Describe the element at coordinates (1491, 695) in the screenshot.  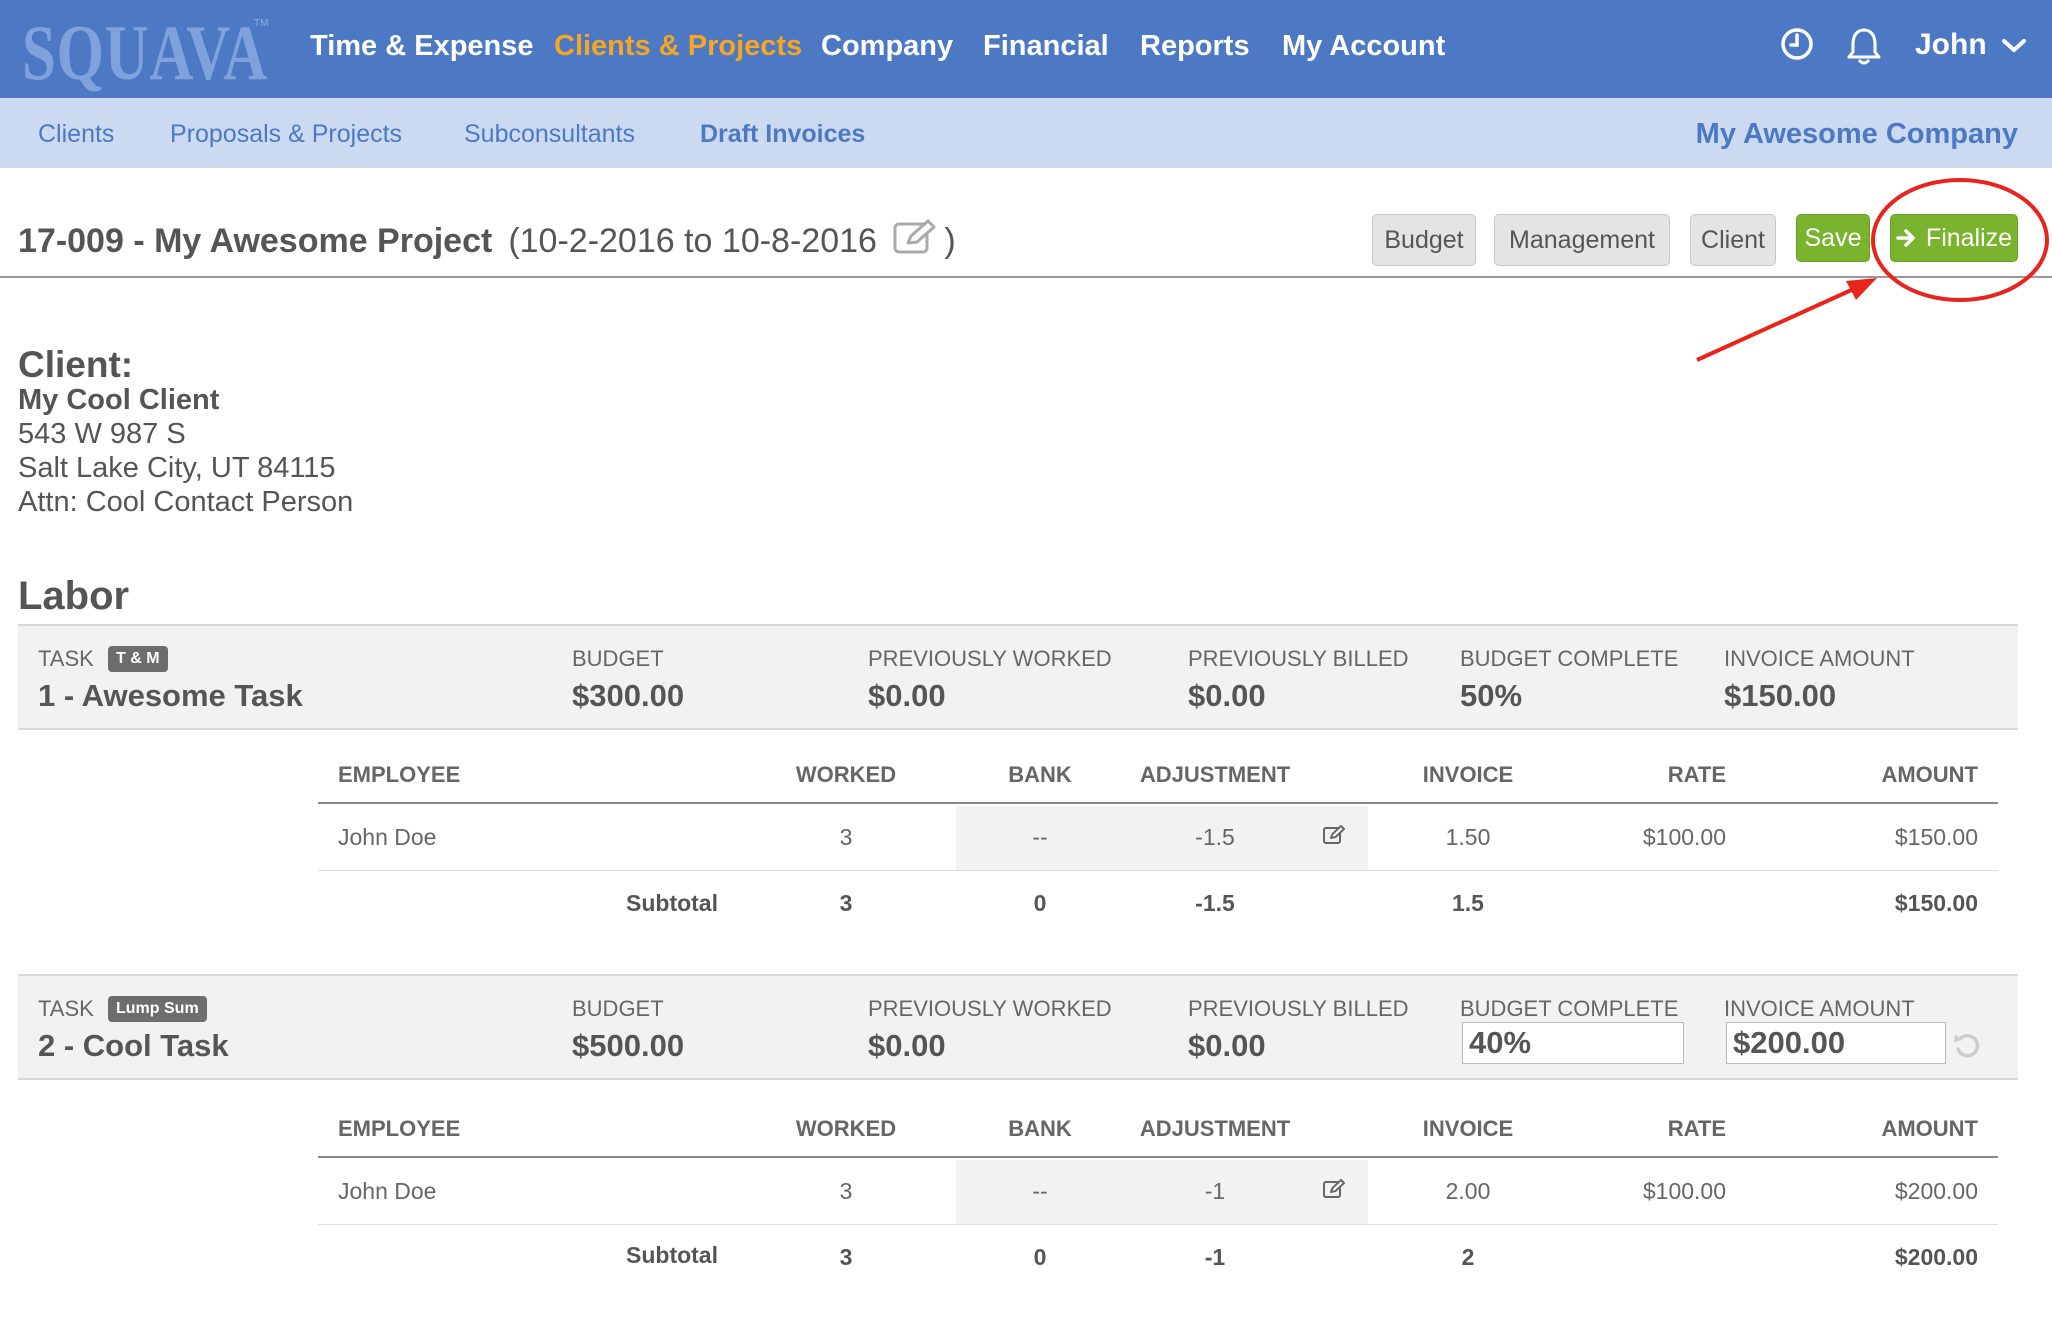
I see `budget-complete-value: 50%` at that location.